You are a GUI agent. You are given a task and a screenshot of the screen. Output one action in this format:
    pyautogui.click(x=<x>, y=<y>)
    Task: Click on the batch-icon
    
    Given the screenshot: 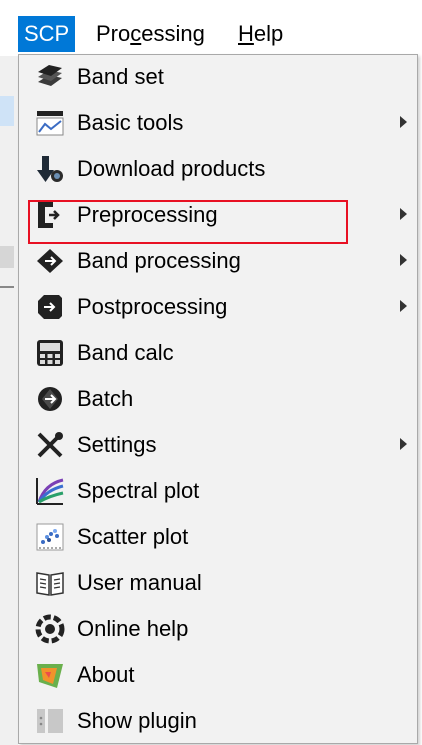 What is the action you would take?
    pyautogui.click(x=50, y=399)
    